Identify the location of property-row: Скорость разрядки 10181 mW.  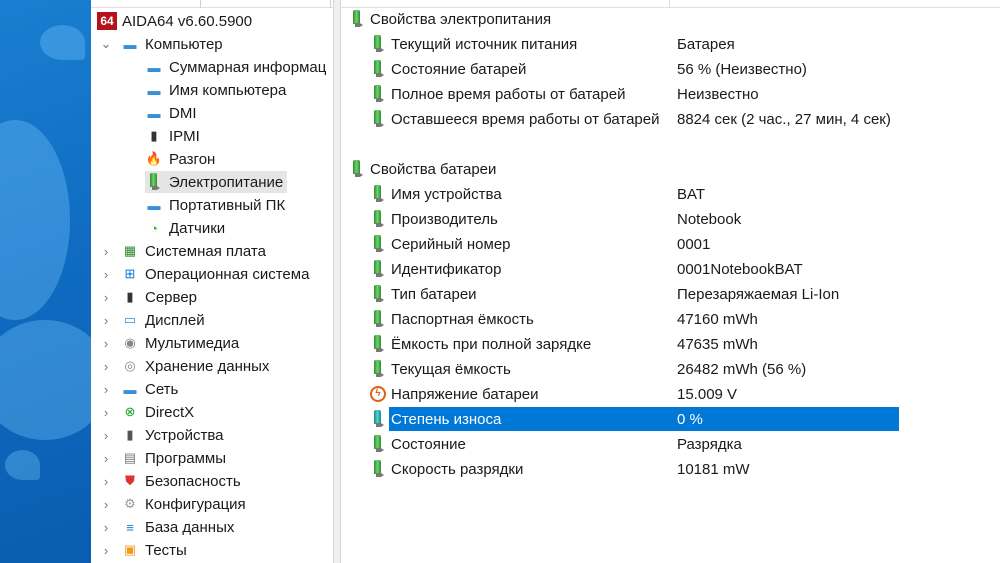
(670, 469).